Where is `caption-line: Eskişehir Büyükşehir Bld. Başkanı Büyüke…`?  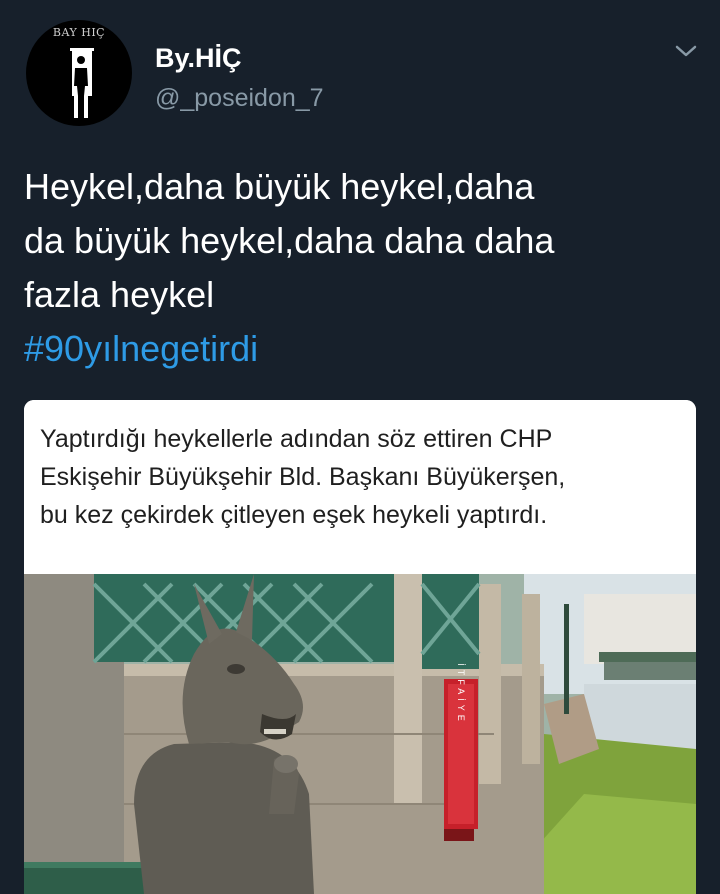 caption-line: Eskişehir Büyükşehir Bld. Başkanı Büyüke… is located at coordinates (303, 477).